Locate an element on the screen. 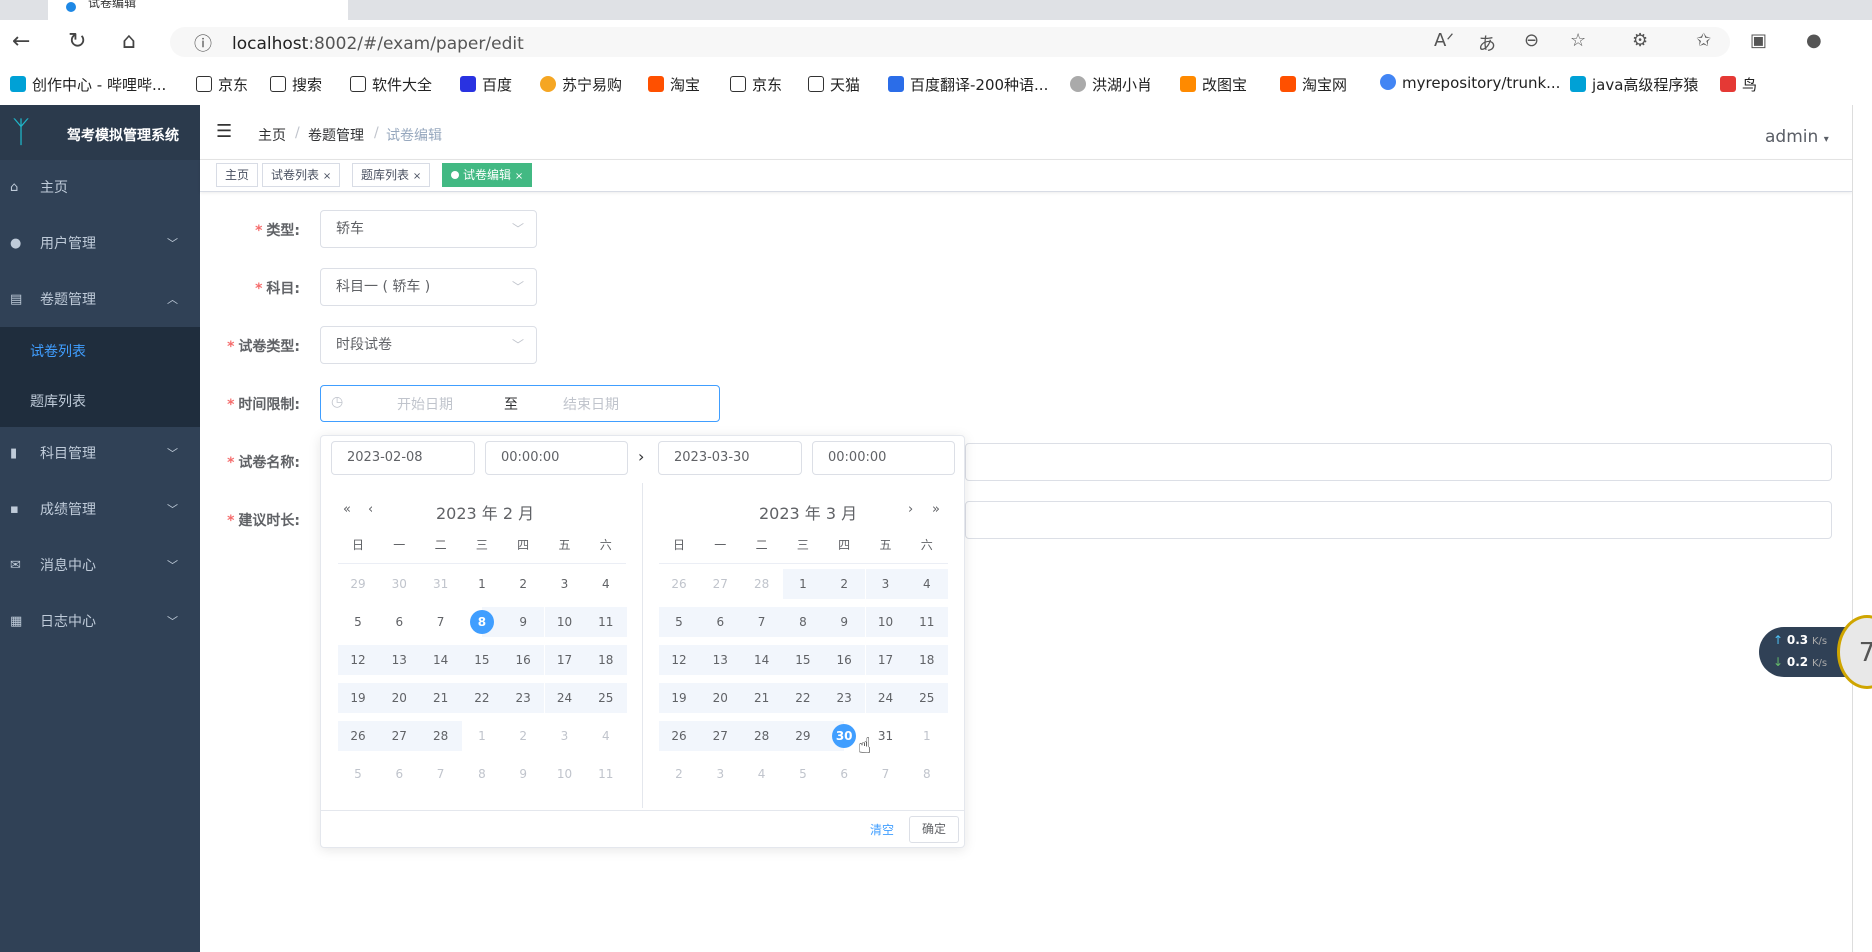  extensions-icon: ⚙ is located at coordinates (1640, 40).